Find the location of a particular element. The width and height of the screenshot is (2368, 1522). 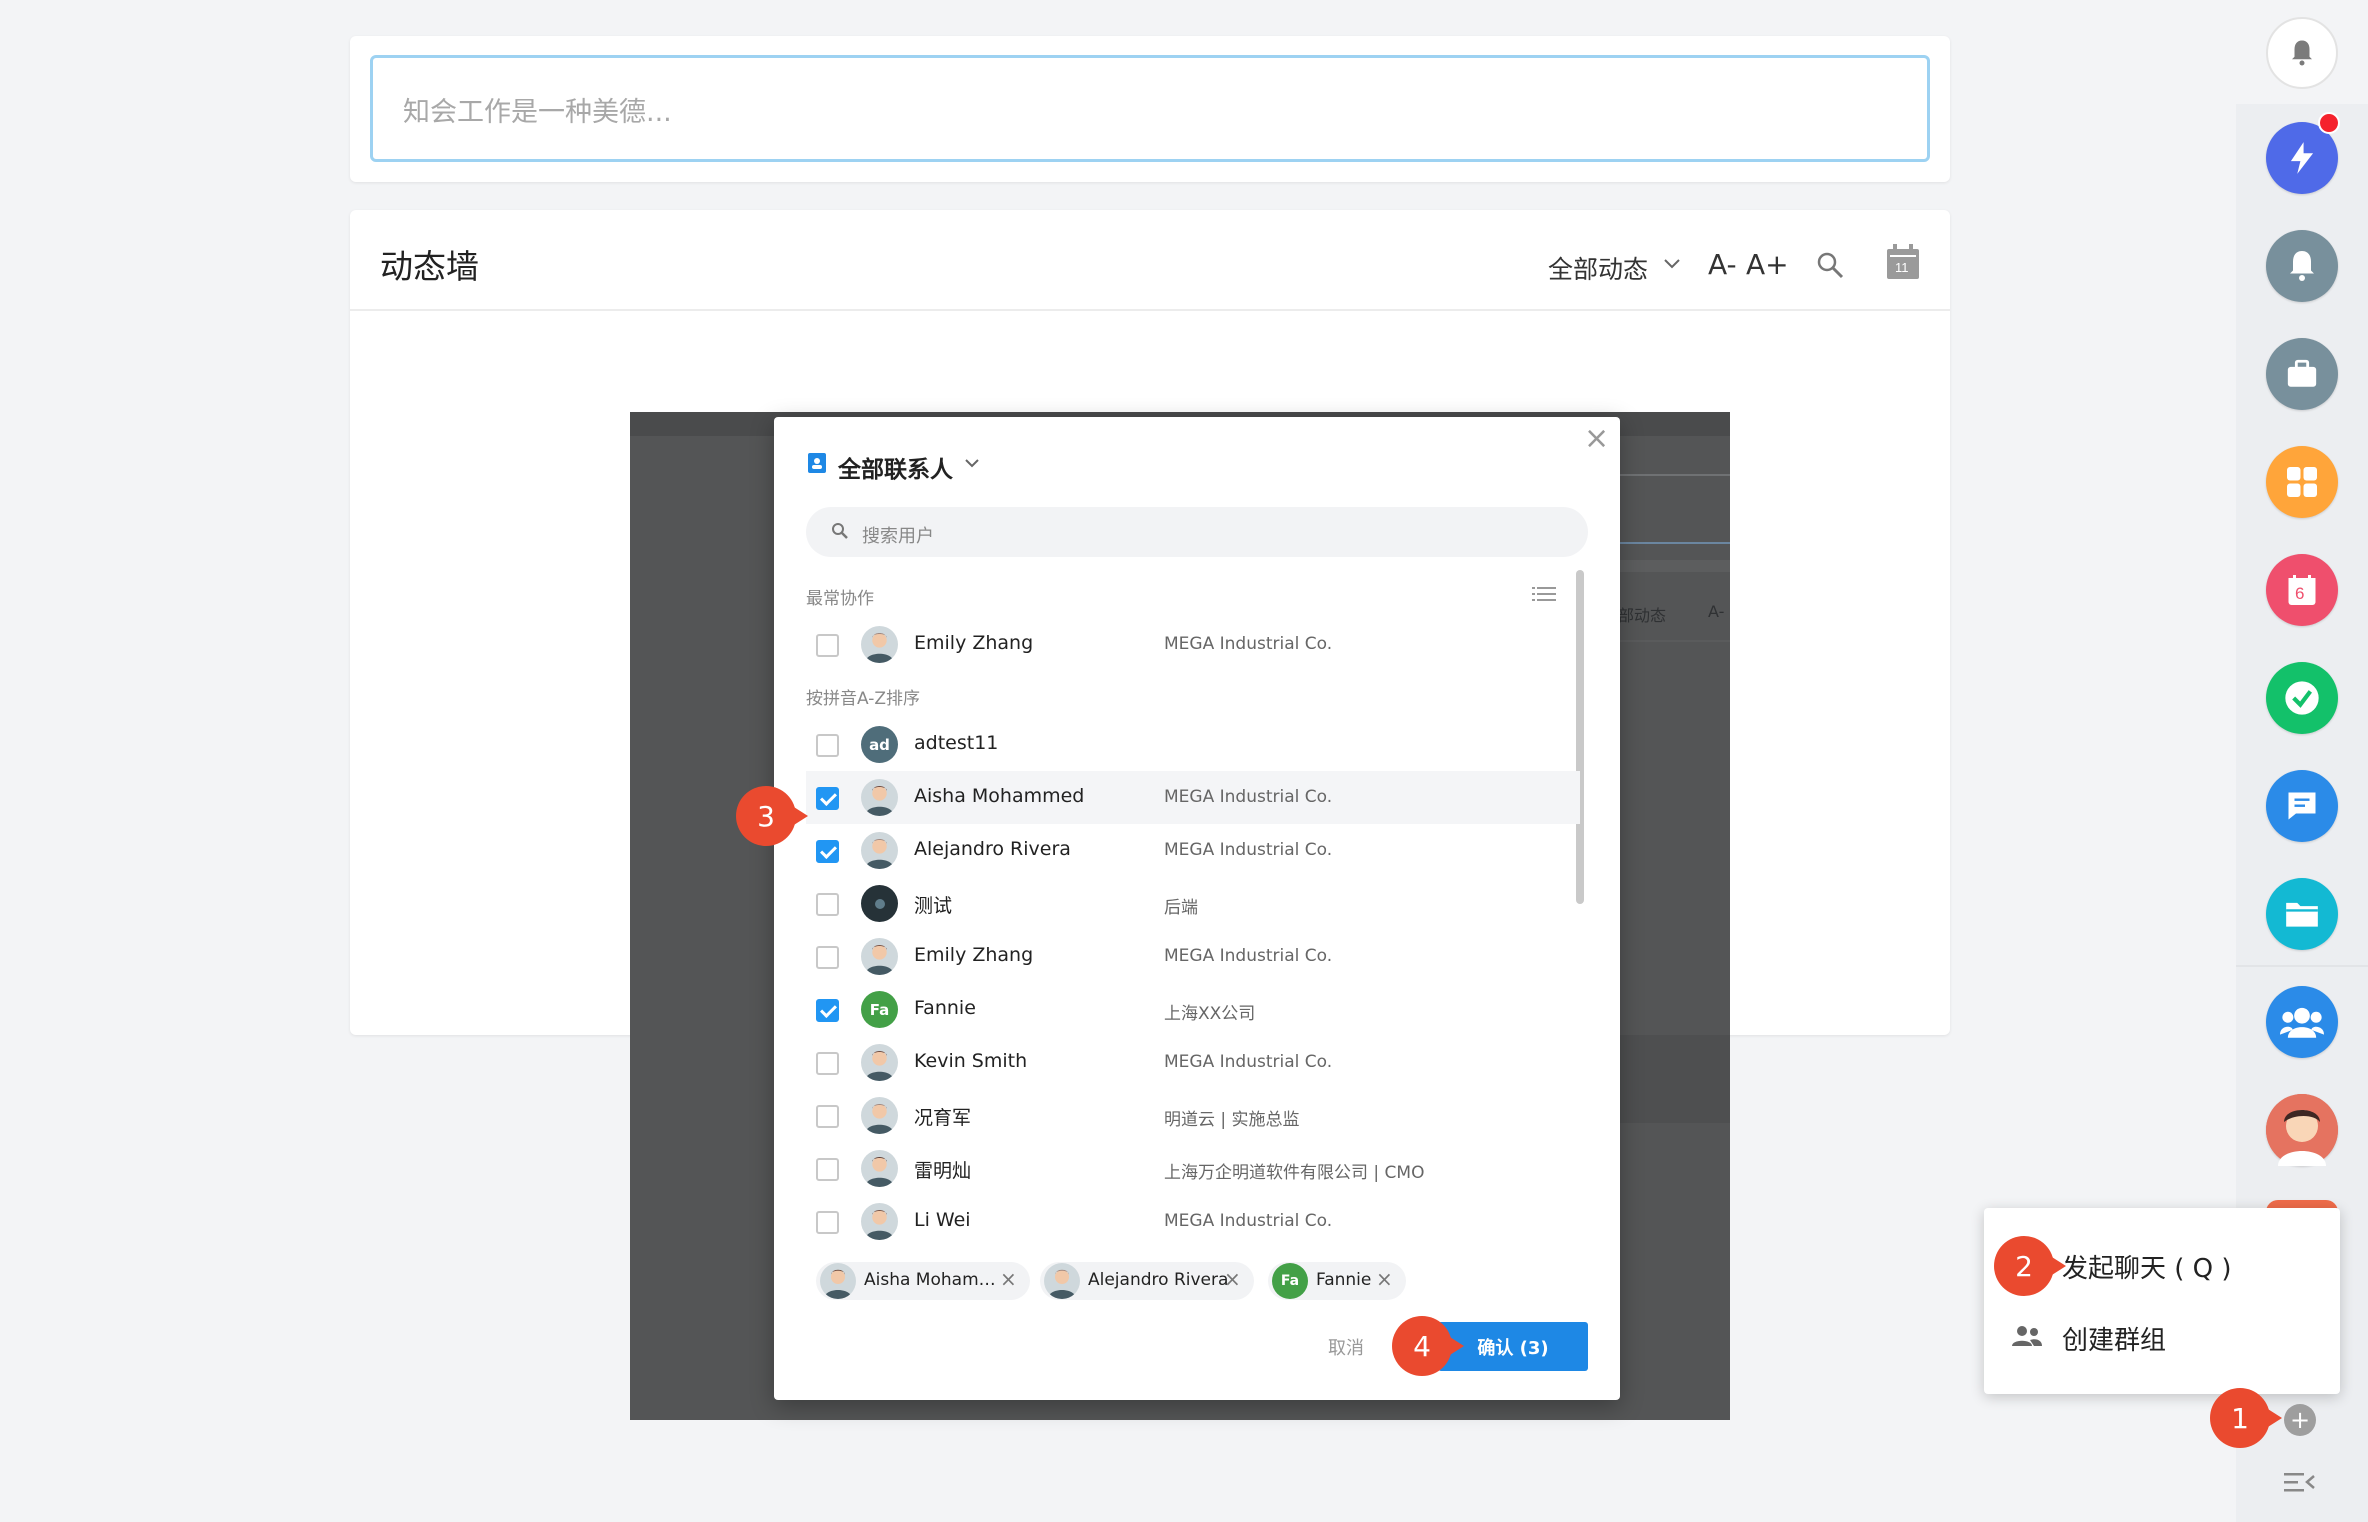

calendar-icon: 6 is located at coordinates (2302, 590).